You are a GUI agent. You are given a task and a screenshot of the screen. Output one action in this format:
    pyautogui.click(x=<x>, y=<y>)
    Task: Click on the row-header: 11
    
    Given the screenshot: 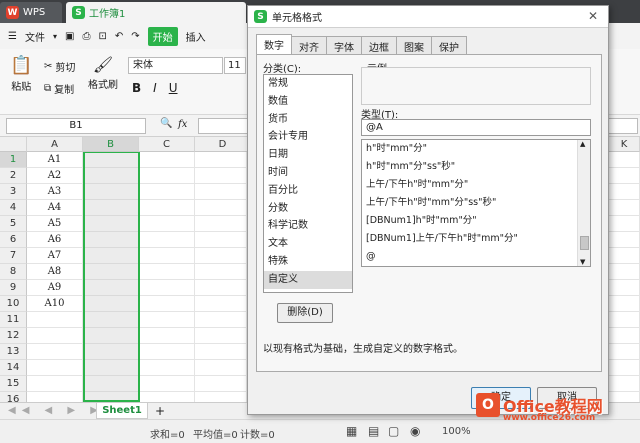 What is the action you would take?
    pyautogui.click(x=13, y=320)
    